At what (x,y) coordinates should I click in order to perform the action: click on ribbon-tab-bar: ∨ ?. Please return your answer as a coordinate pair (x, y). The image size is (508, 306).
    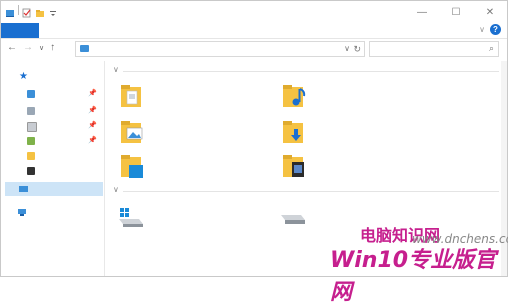
    Looking at the image, I should click on (254, 31).